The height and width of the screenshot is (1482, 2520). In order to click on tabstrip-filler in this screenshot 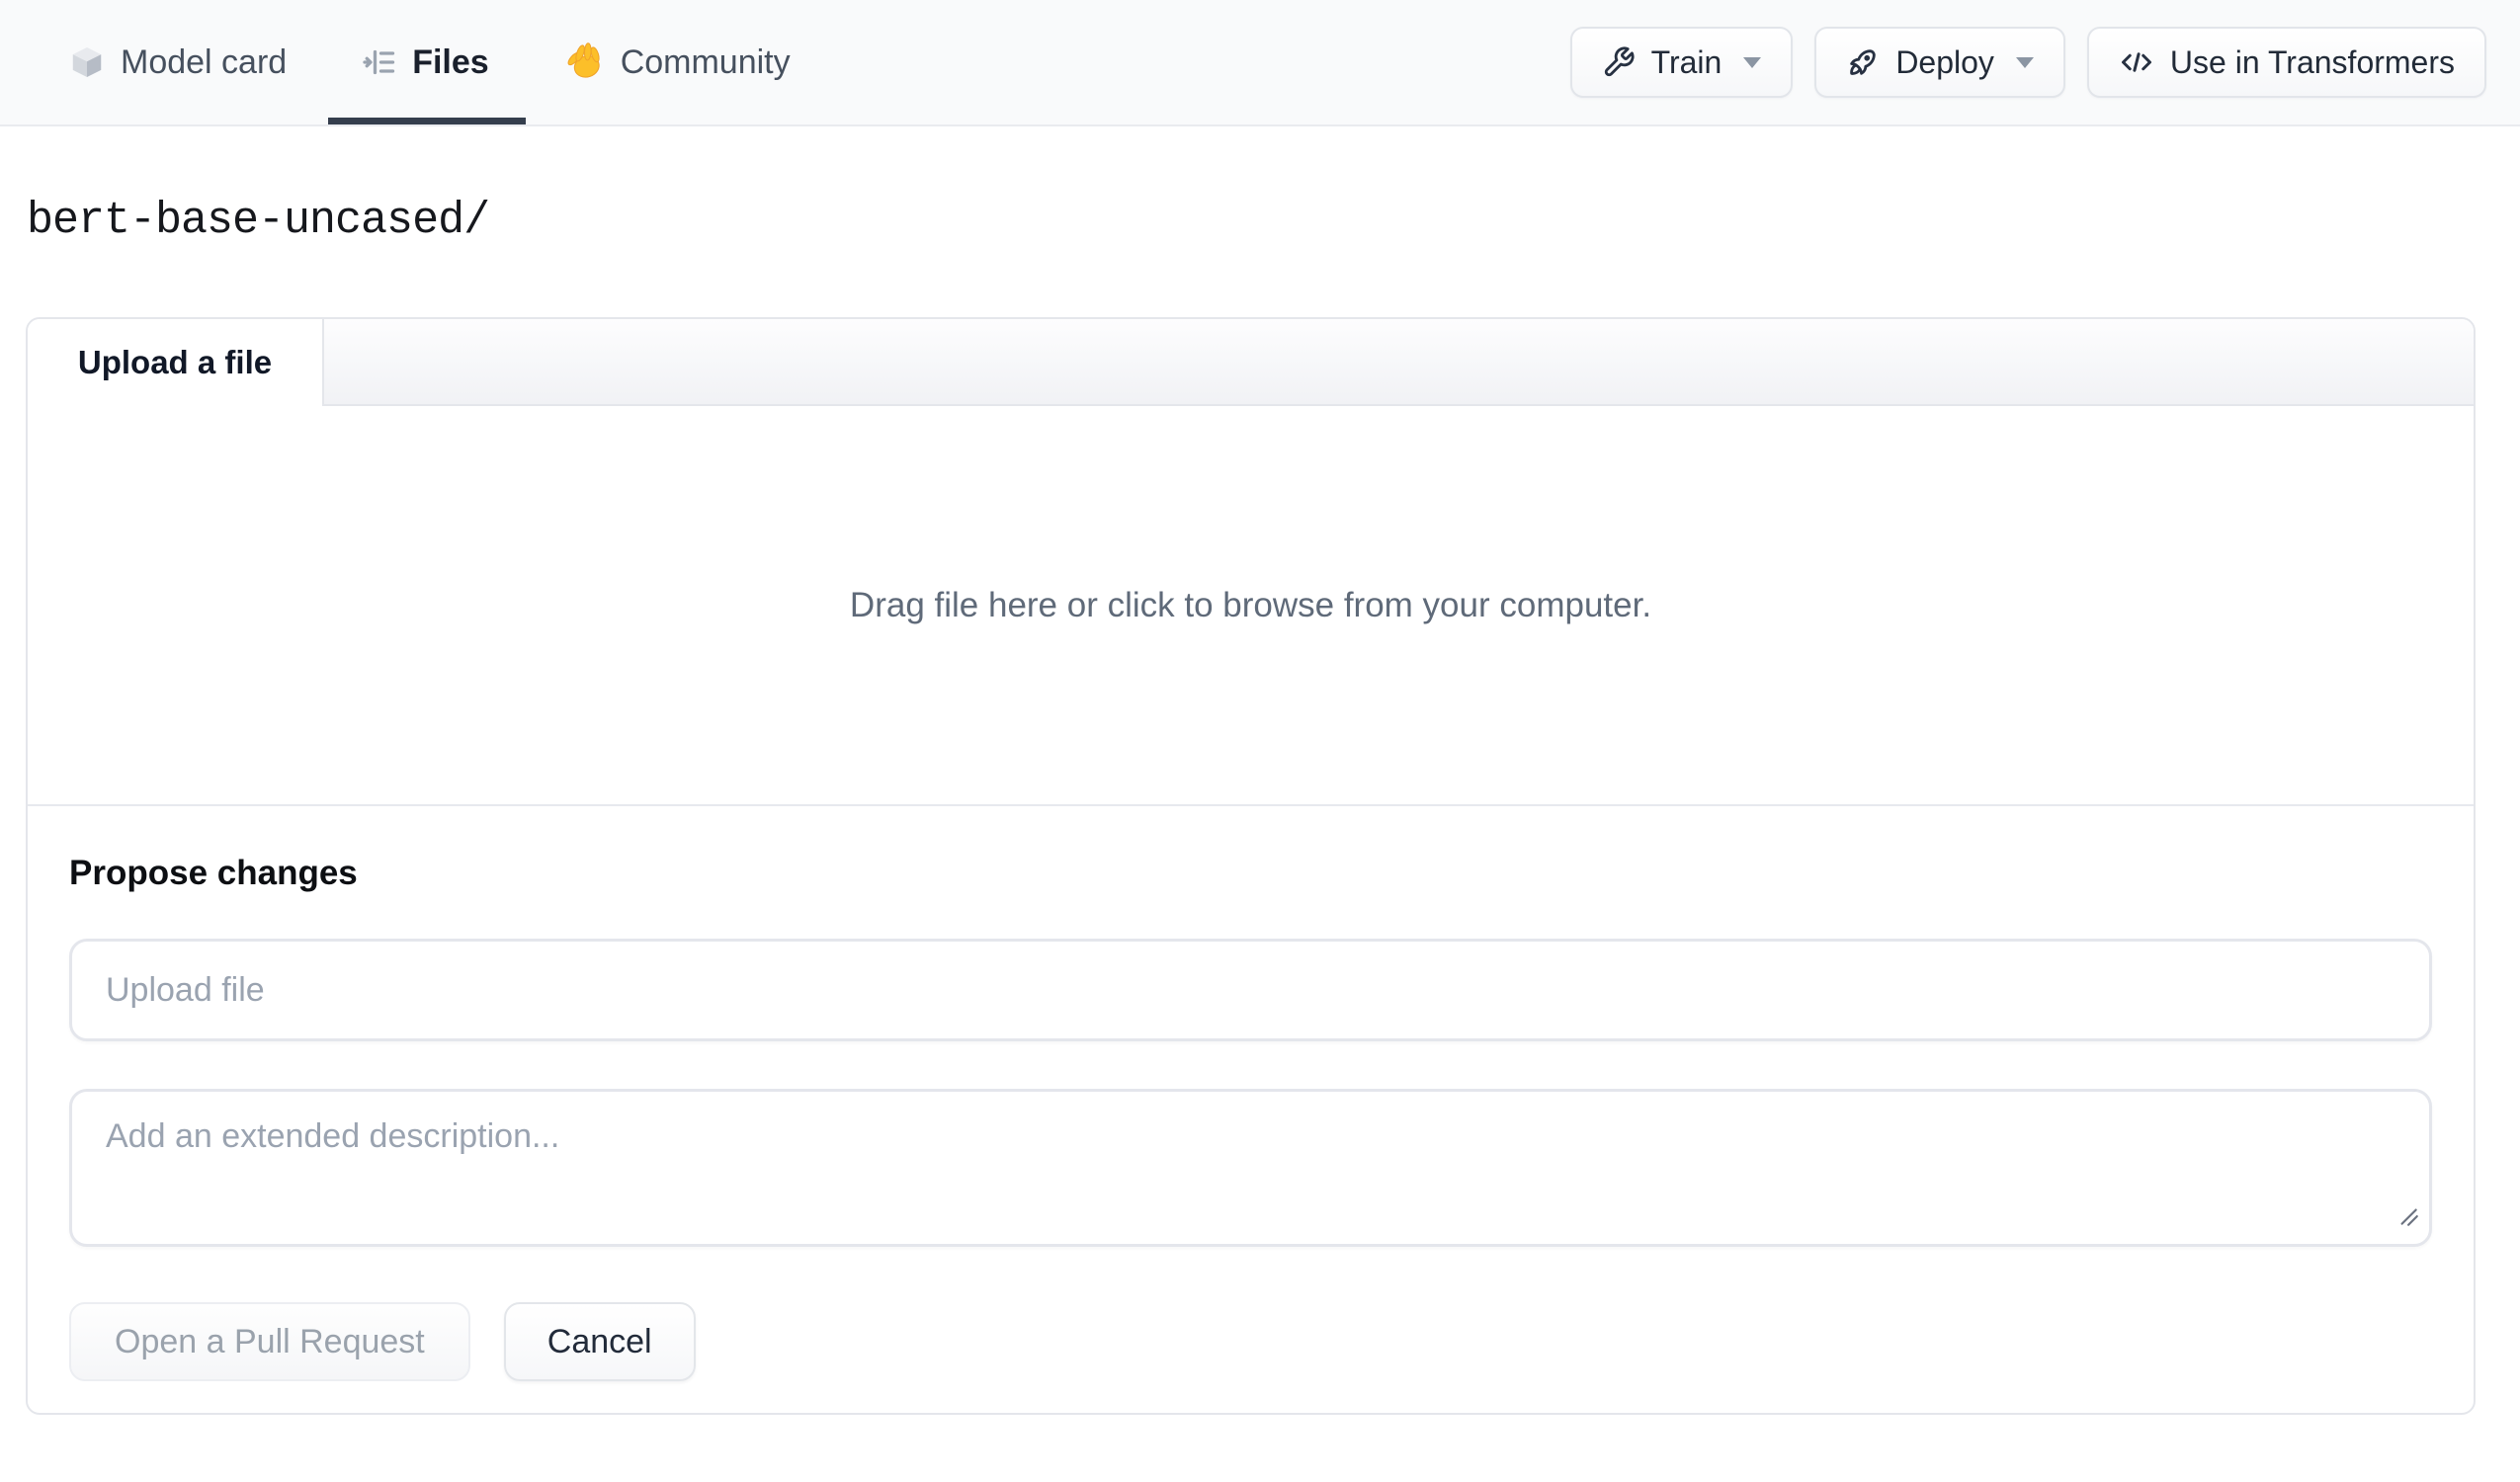, I will do `click(1399, 362)`.